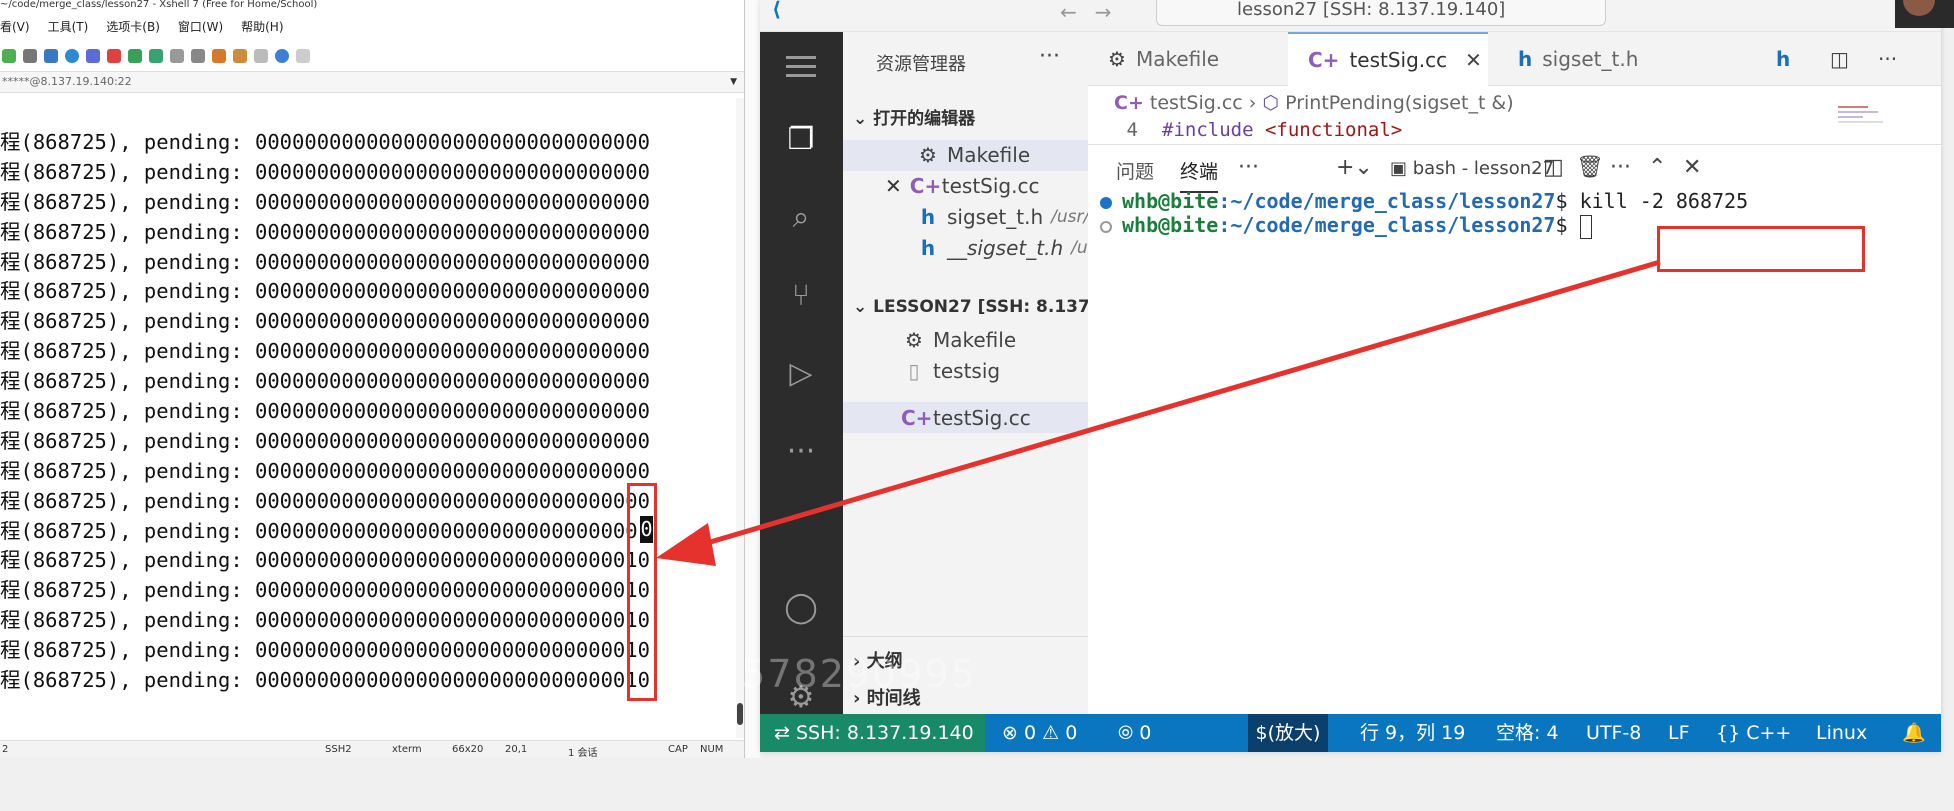 The height and width of the screenshot is (811, 1954). What do you see at coordinates (1914, 733) in the screenshot?
I see `bell-icon: 🔔` at bounding box center [1914, 733].